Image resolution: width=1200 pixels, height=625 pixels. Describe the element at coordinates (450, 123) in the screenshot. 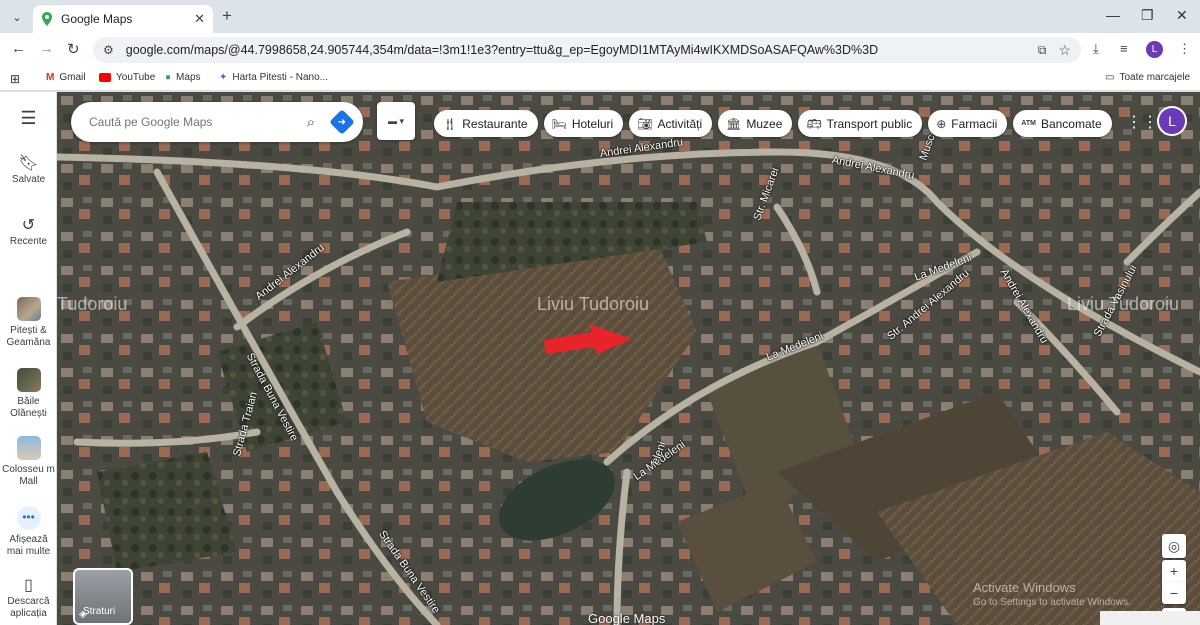

I see `fork-knife-icon: 🍴︎` at that location.